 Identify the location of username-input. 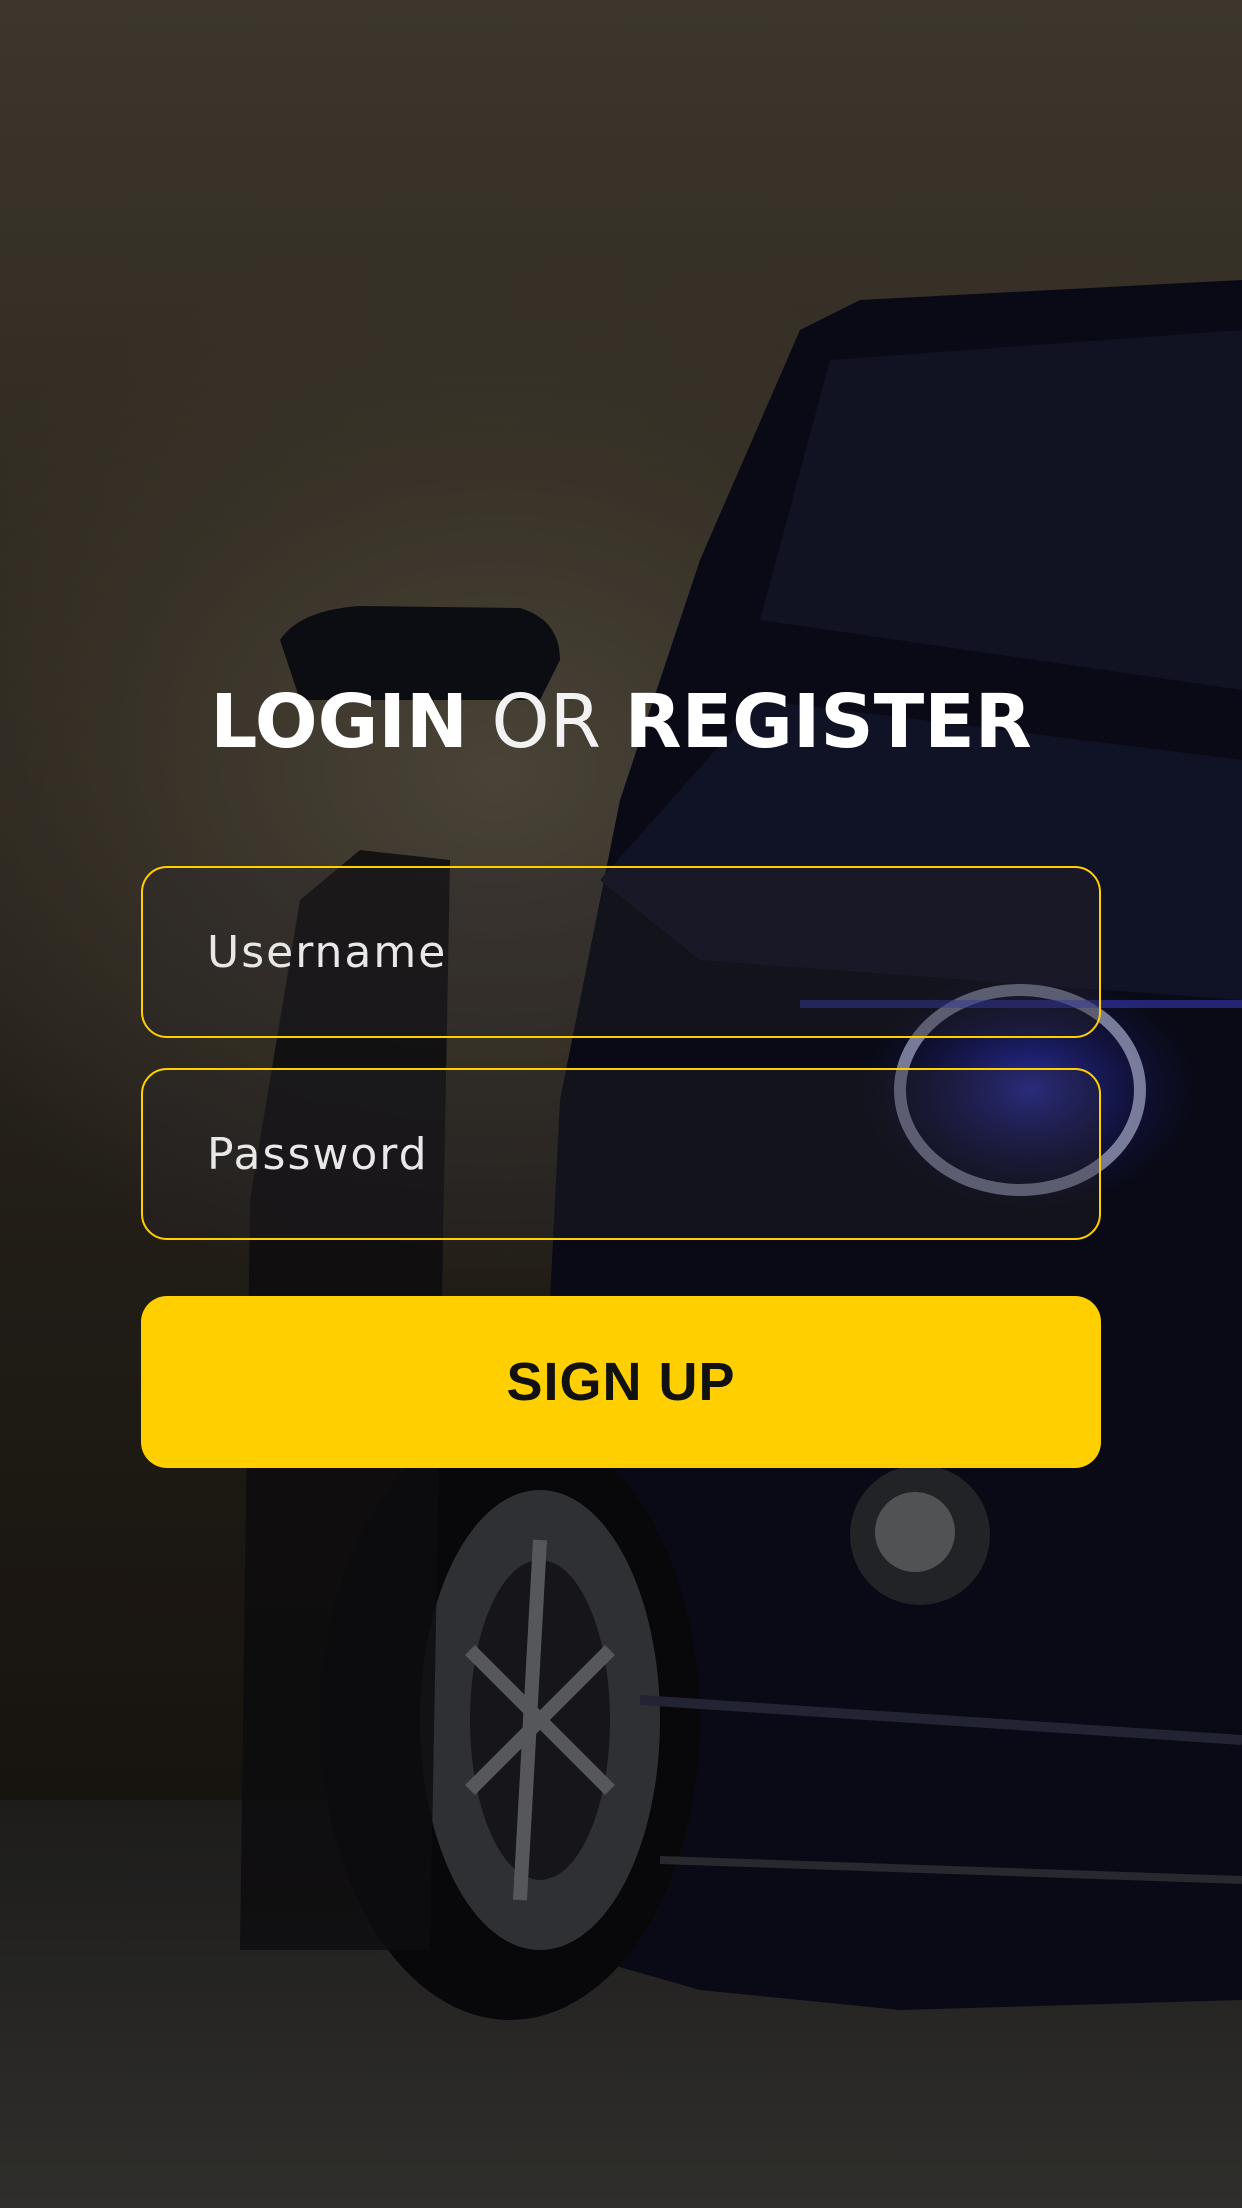
(637, 952).